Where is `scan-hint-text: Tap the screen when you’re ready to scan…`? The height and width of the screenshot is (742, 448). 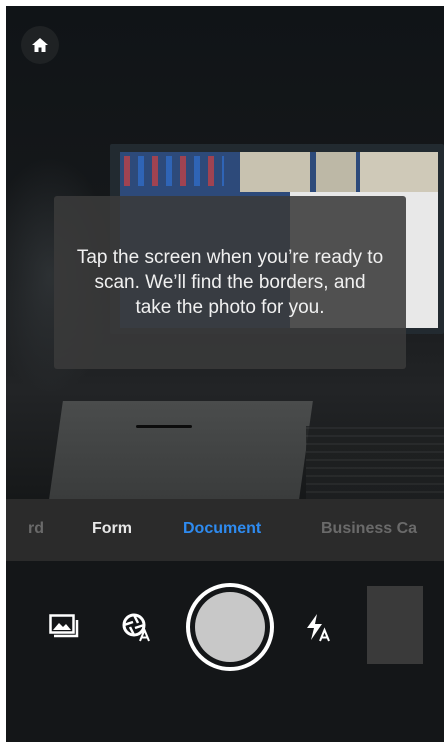
scan-hint-text: Tap the screen when you’re ready to scan… is located at coordinates (230, 282).